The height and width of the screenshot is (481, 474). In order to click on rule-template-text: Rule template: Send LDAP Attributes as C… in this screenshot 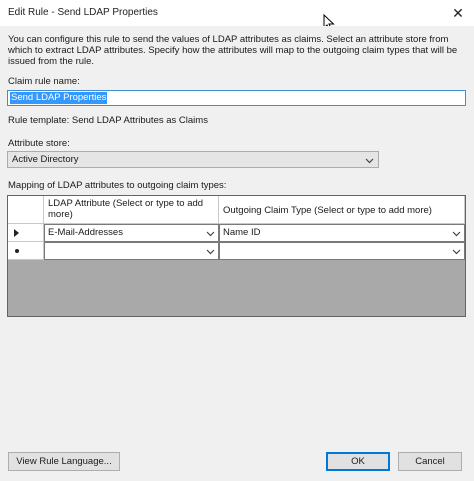, I will do `click(108, 120)`.